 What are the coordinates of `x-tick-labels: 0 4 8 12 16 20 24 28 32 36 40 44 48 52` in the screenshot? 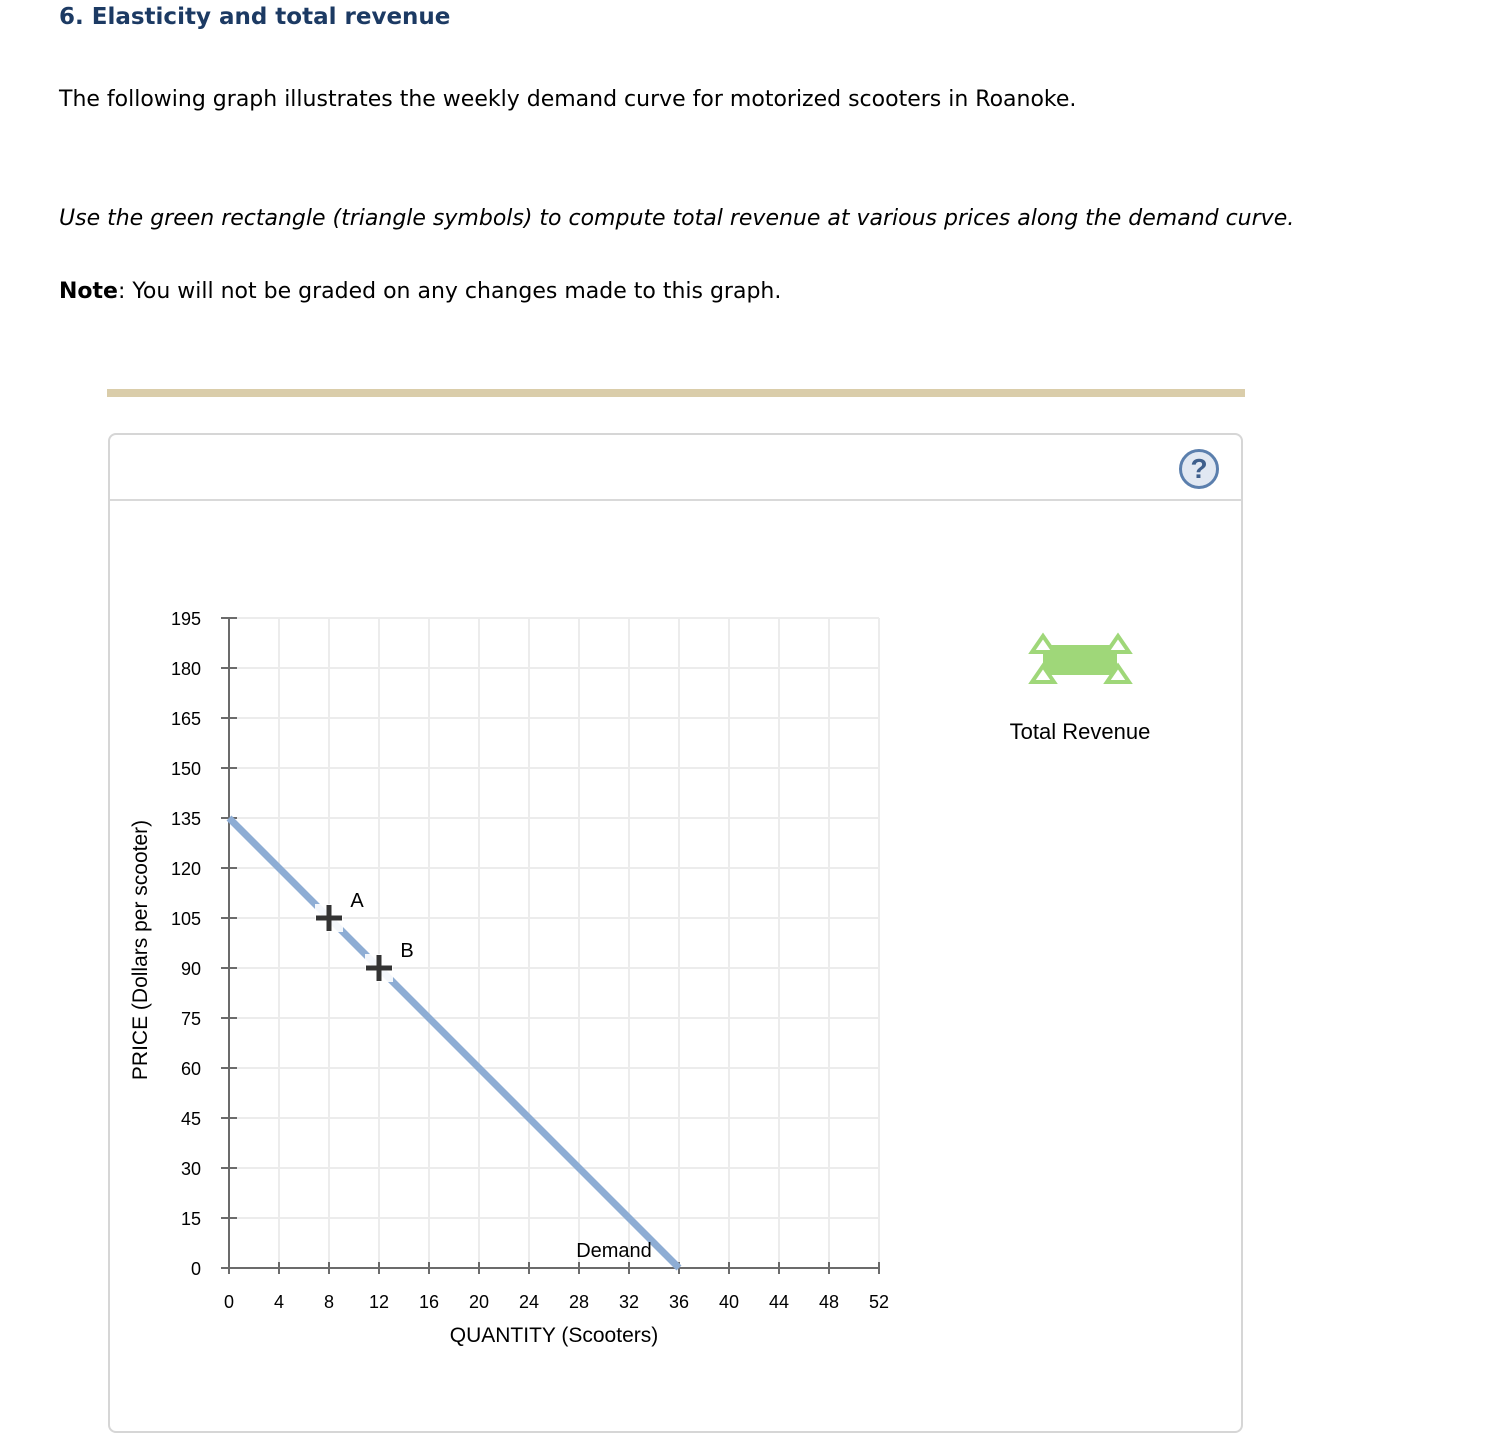 It's located at (556, 1302).